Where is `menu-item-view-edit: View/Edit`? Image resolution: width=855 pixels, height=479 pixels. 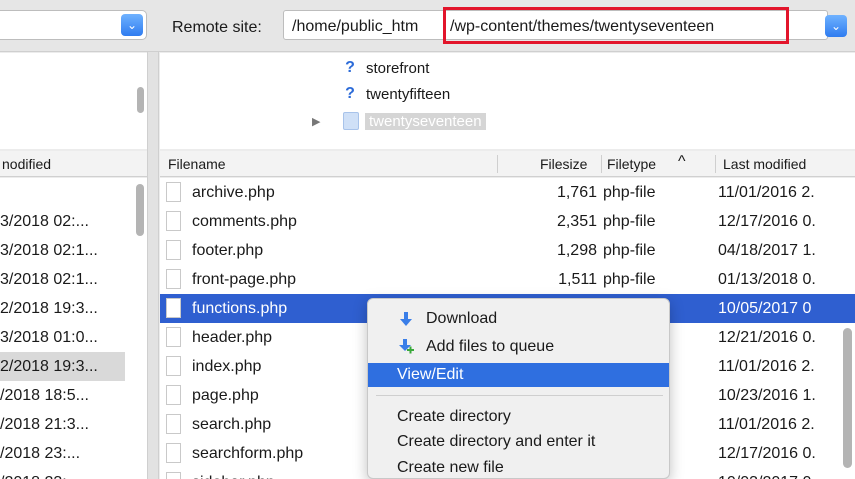
menu-item-view-edit: View/Edit is located at coordinates (518, 375).